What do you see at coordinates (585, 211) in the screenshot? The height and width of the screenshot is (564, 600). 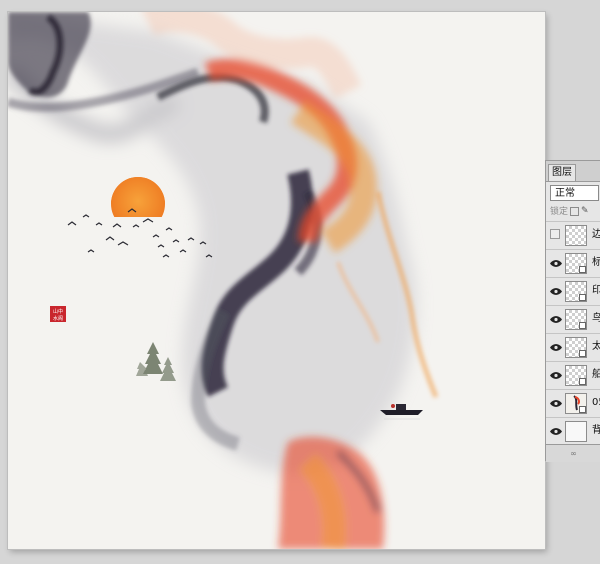 I see `lock-brush-icon: ✎` at bounding box center [585, 211].